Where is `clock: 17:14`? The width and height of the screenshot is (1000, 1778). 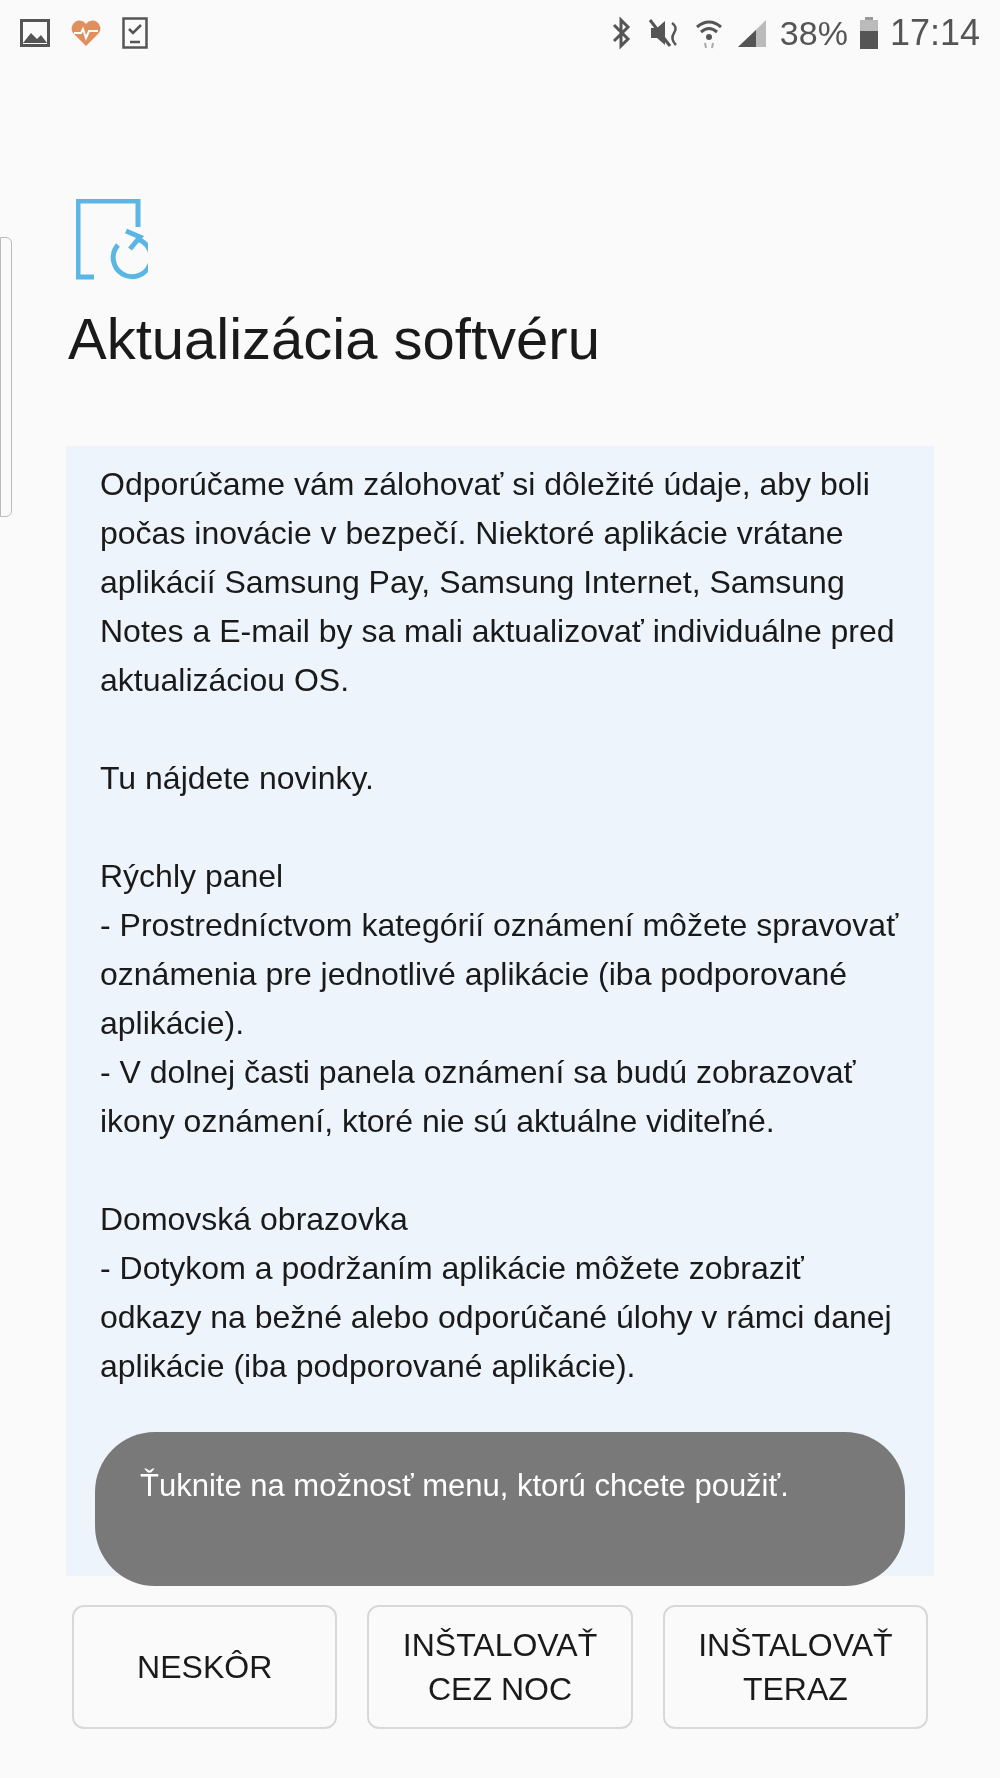 clock: 17:14 is located at coordinates (934, 33).